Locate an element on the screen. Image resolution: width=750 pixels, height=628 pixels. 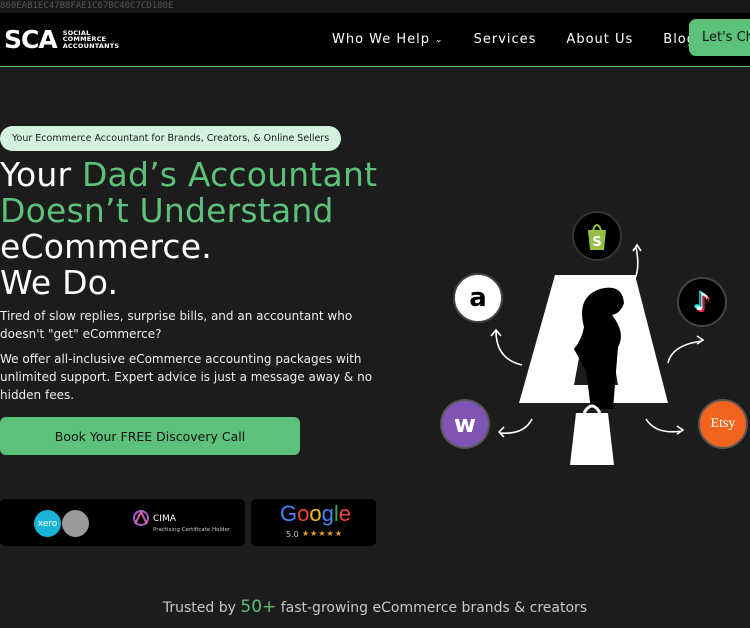
google-word: Google is located at coordinates (316, 513).